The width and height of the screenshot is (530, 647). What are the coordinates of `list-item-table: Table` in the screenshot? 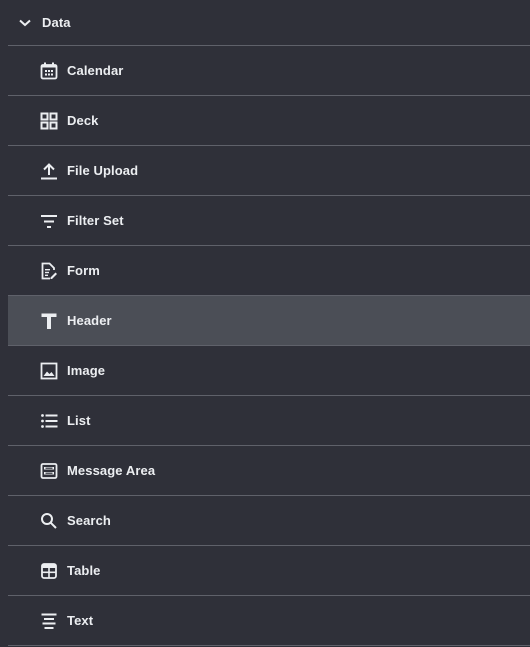 It's located at (269, 571).